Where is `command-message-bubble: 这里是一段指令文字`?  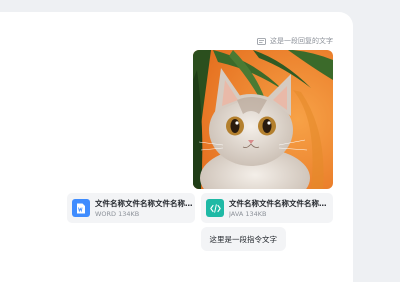 command-message-bubble: 这里是一段指令文字 is located at coordinates (243, 239).